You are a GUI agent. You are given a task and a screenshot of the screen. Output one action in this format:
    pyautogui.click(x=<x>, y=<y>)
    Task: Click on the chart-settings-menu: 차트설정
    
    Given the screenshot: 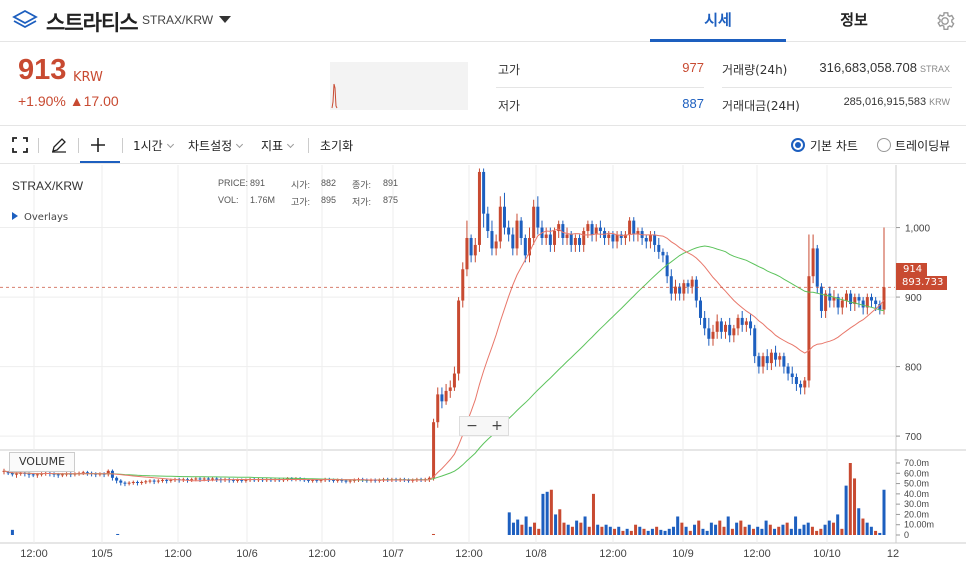 What is the action you would take?
    pyautogui.click(x=216, y=145)
    